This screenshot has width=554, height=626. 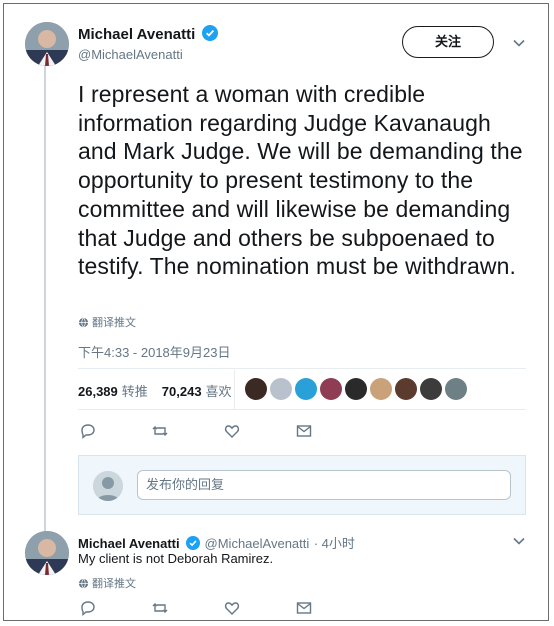 What do you see at coordinates (47, 44) in the screenshot?
I see `author-avatar` at bounding box center [47, 44].